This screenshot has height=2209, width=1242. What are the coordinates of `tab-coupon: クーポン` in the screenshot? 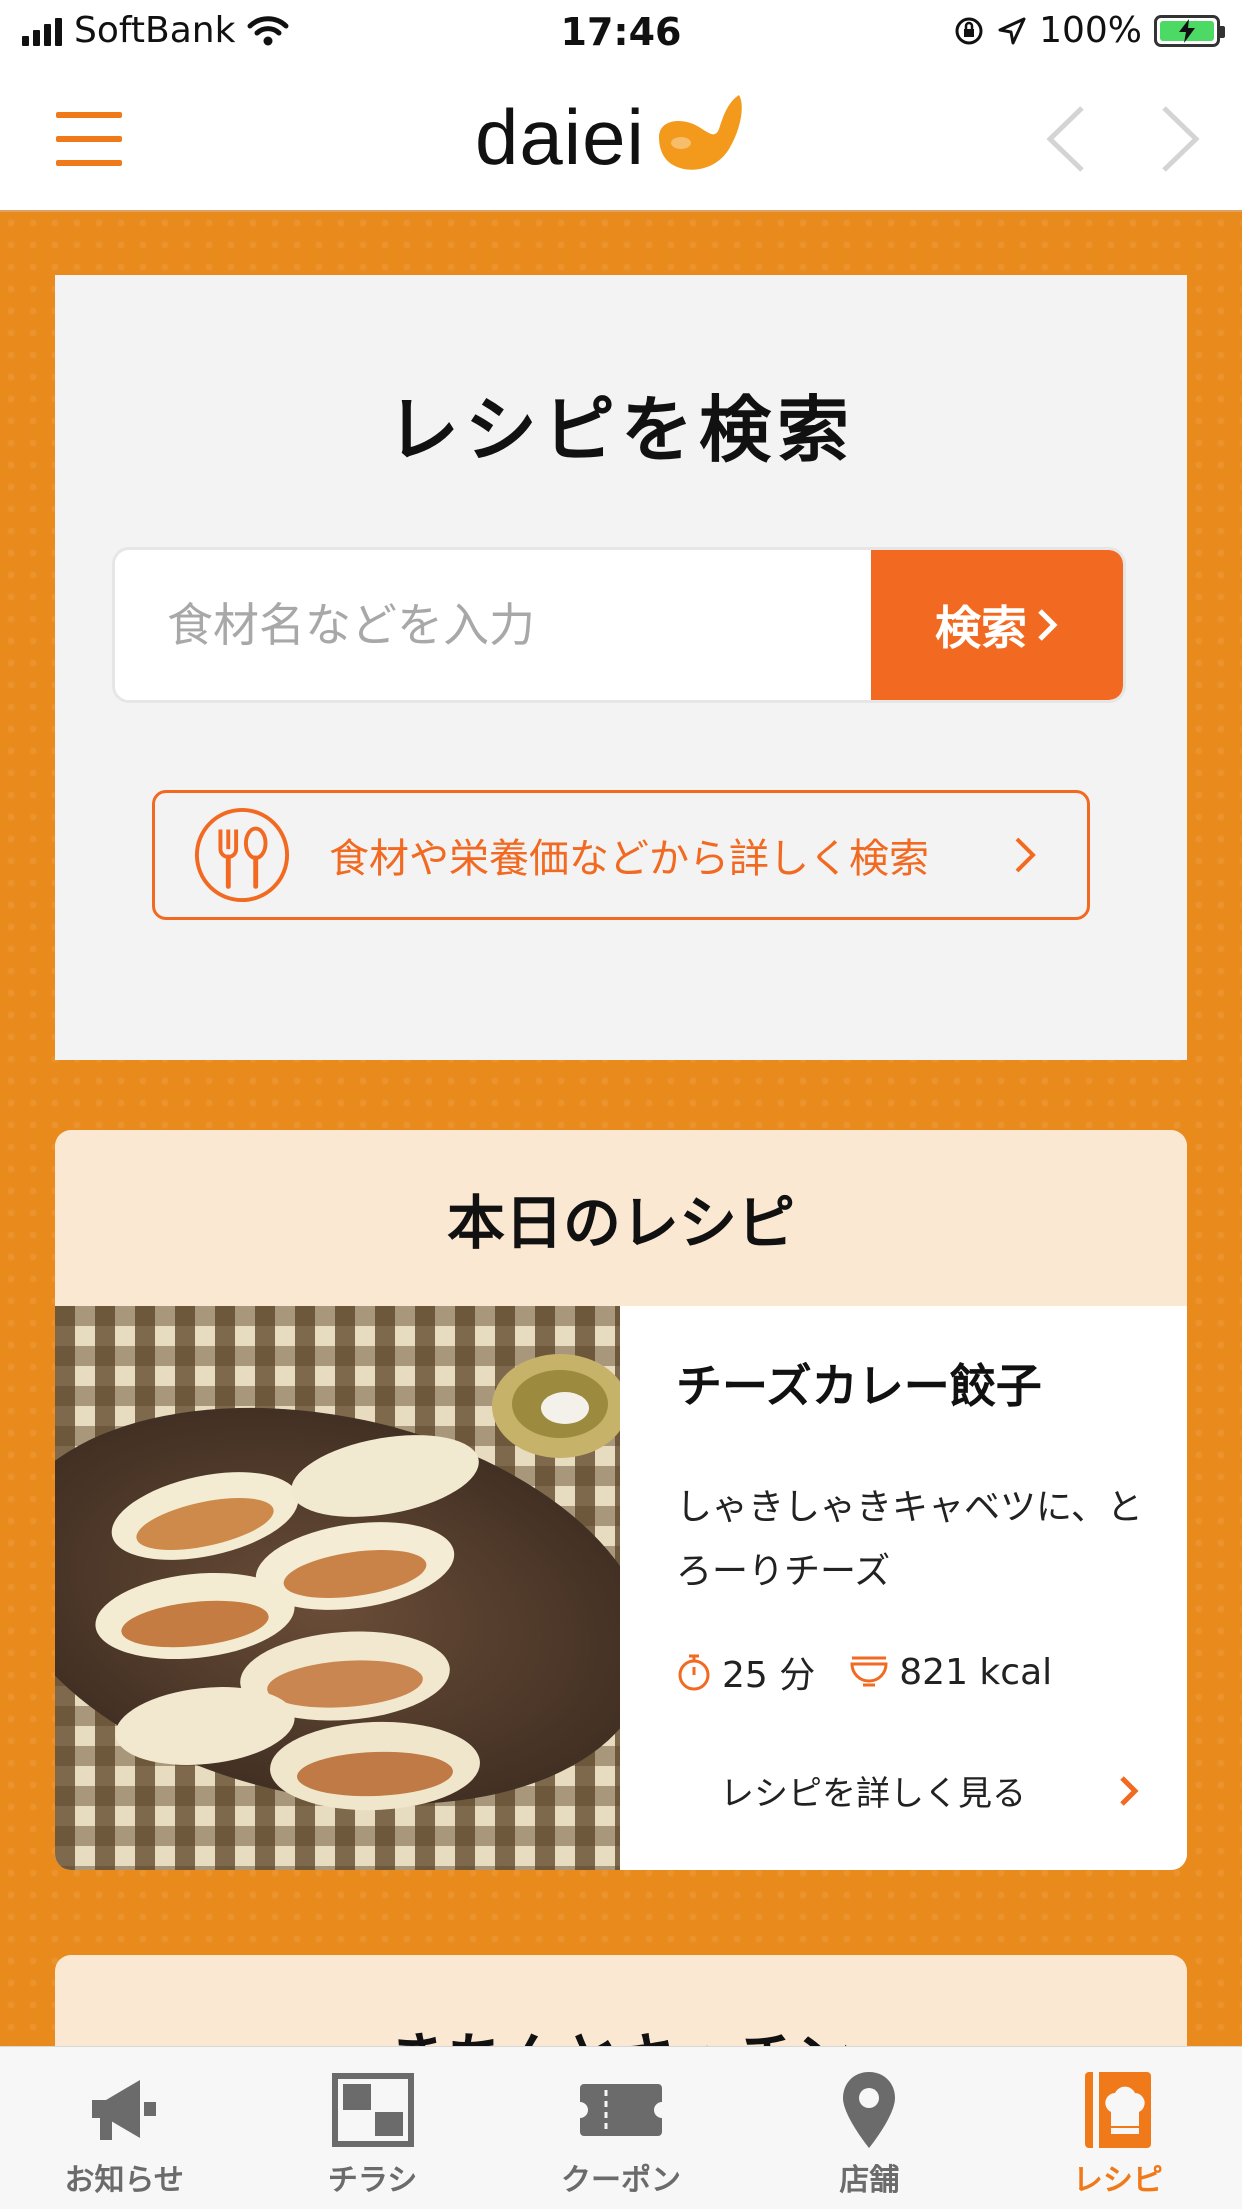 It's located at (621, 2128).